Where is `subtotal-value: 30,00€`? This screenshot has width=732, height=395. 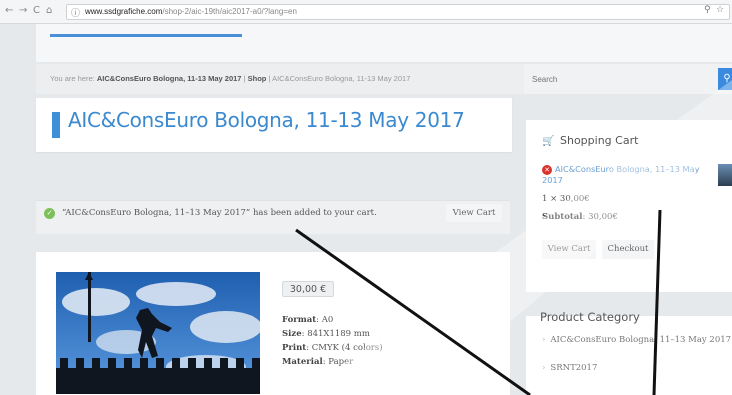
subtotal-value: 30,00€ is located at coordinates (603, 217).